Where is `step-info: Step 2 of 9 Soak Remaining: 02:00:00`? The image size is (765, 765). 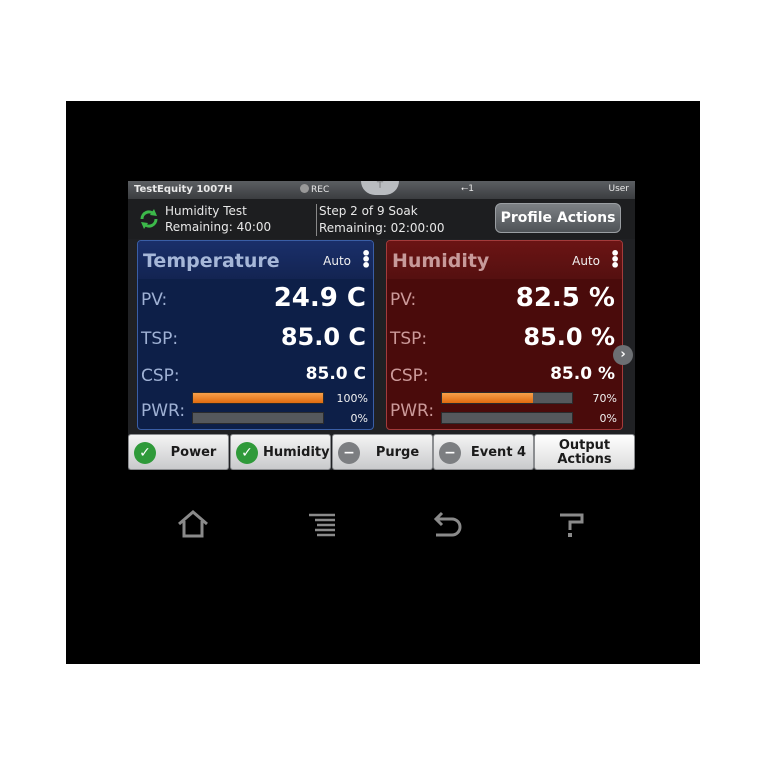
step-info: Step 2 of 9 Soak Remaining: 02:00:00 is located at coordinates (380, 220).